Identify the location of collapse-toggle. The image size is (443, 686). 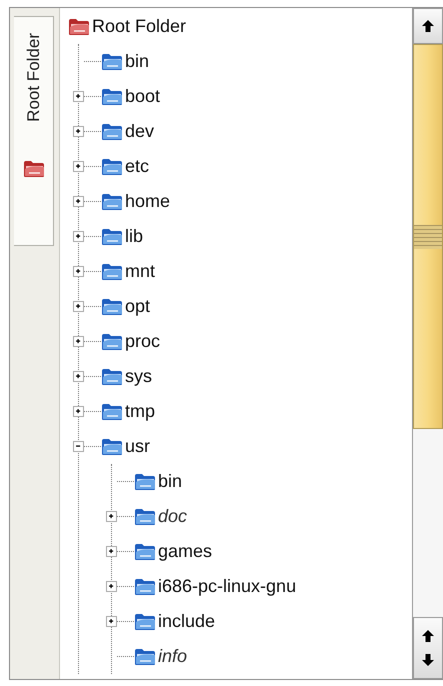
(78, 446).